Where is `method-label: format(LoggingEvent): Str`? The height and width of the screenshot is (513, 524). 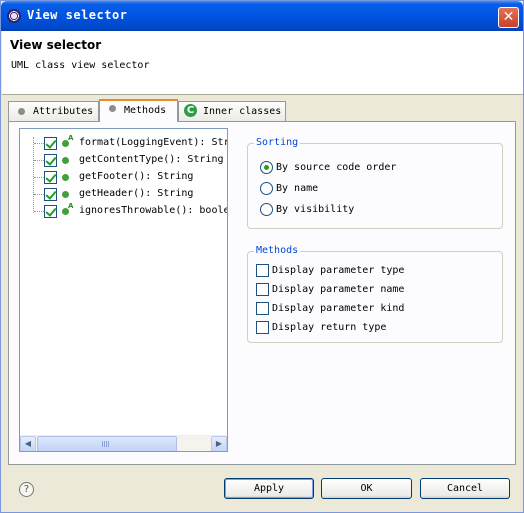
method-label: format(LoggingEvent): Str is located at coordinates (153, 142).